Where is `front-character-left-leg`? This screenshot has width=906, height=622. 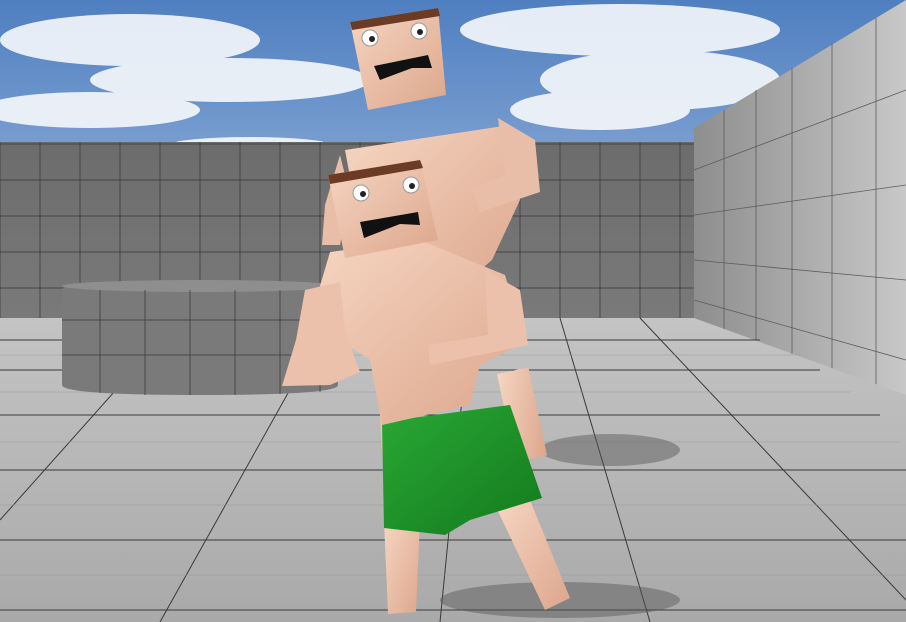
front-character-left-leg is located at coordinates (402, 567).